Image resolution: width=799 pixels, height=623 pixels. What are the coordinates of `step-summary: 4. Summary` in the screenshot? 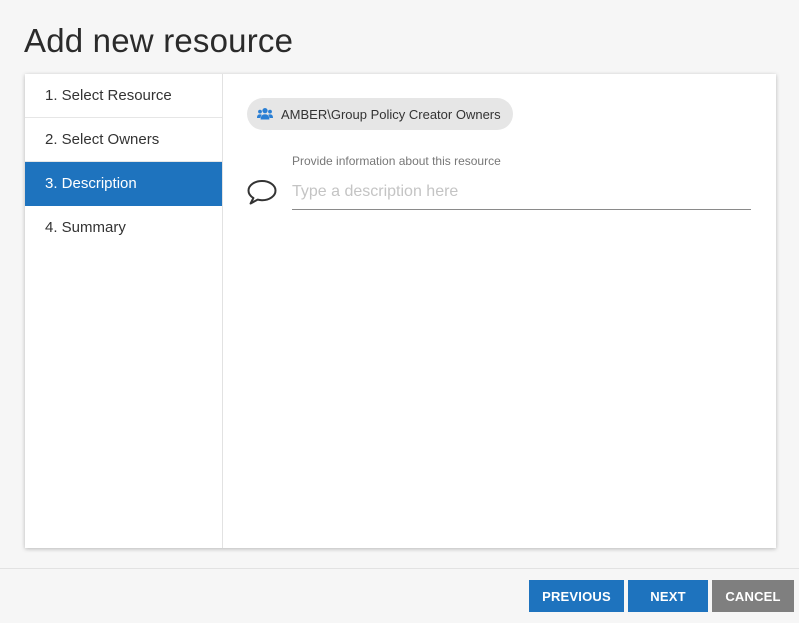 It's located at (123, 228).